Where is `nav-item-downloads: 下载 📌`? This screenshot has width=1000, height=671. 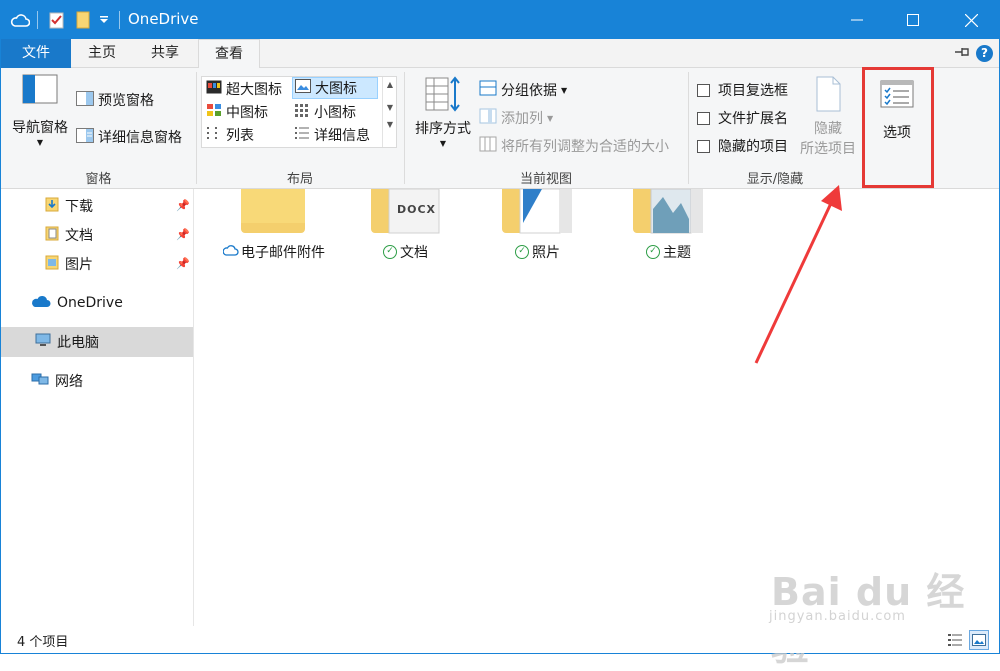
nav-item-downloads: 下载 📌 is located at coordinates (97, 206).